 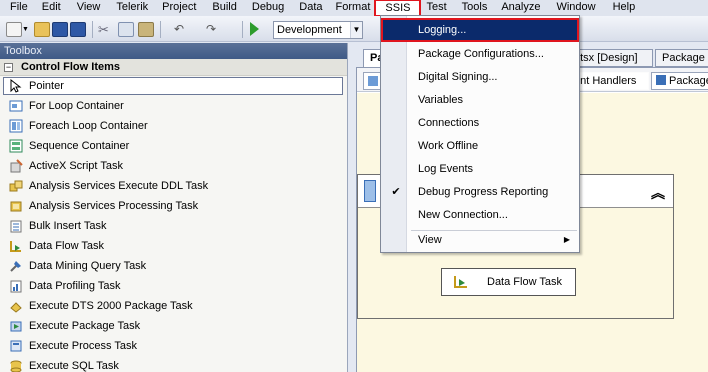 I want to click on toolbox-item-label: Pointer, so click(x=46, y=86).